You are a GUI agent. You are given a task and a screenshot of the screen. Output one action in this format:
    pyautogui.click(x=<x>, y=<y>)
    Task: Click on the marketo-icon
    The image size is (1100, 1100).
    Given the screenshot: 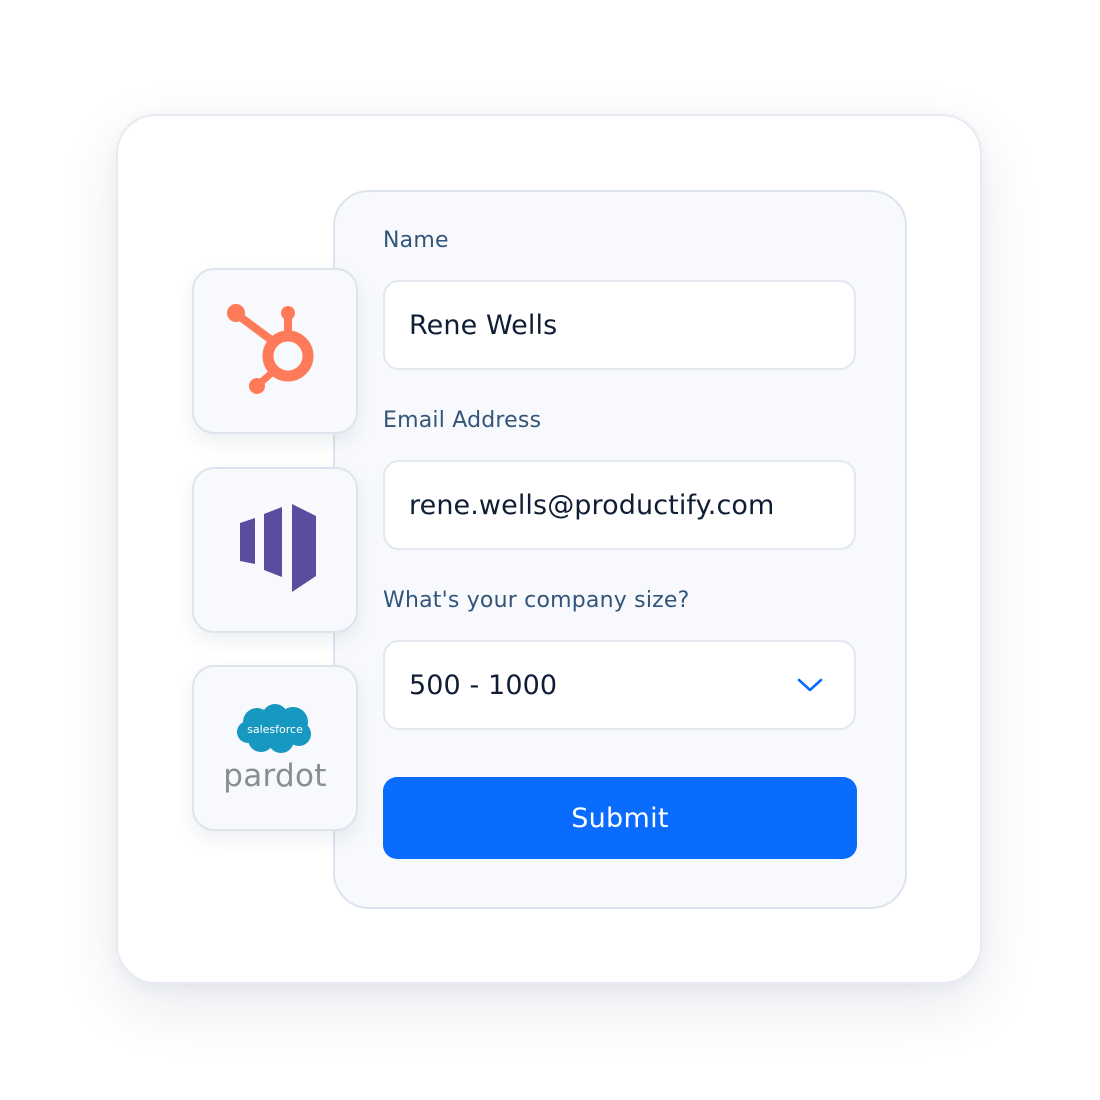 What is the action you would take?
    pyautogui.click(x=278, y=548)
    